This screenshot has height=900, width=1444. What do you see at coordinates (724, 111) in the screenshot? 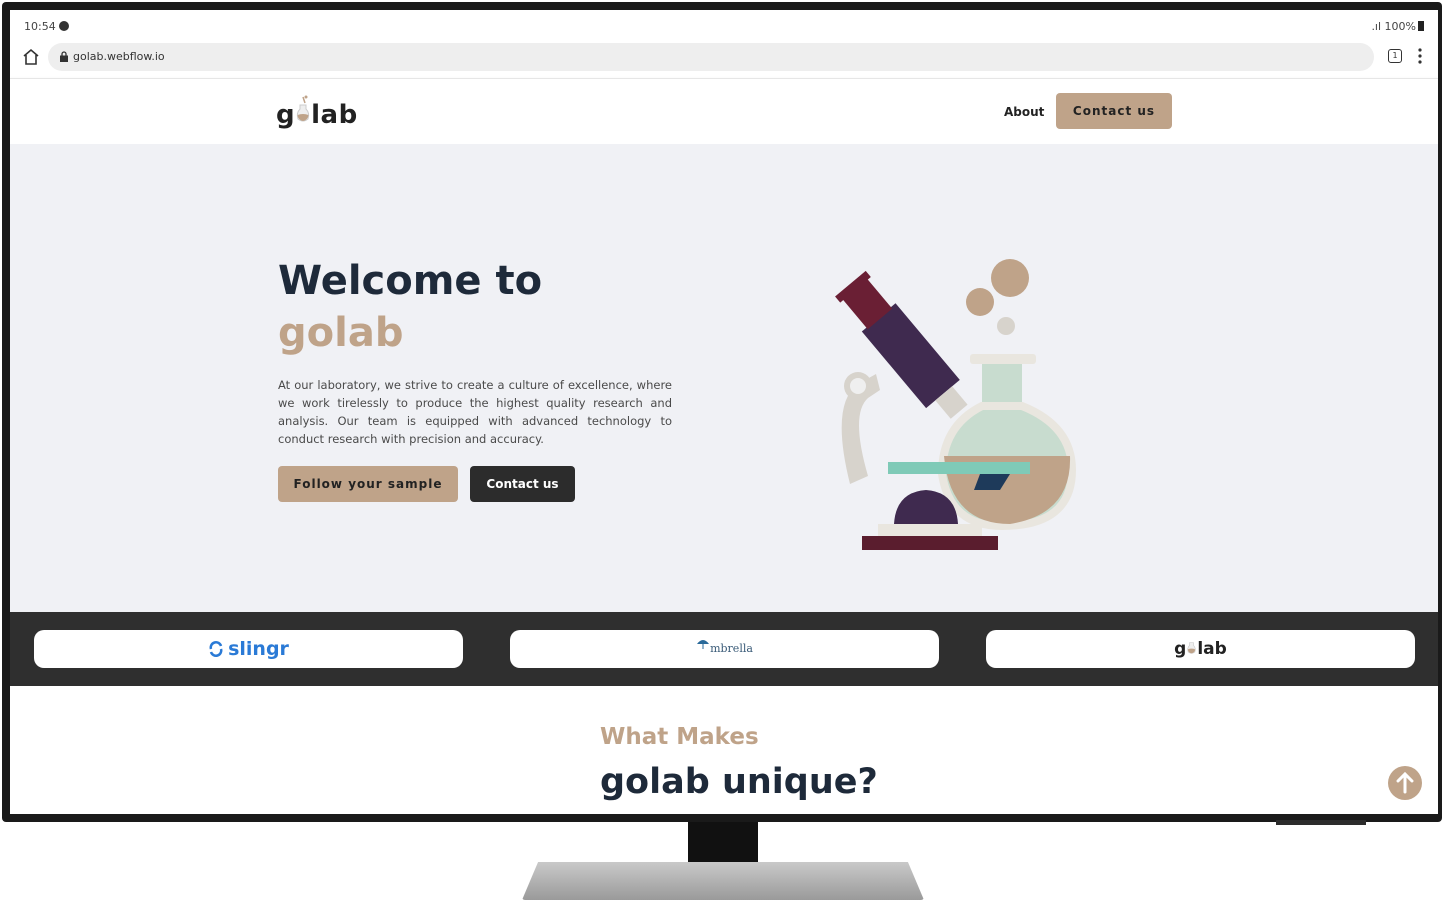
I see `site-header: g lab About Contact us` at bounding box center [724, 111].